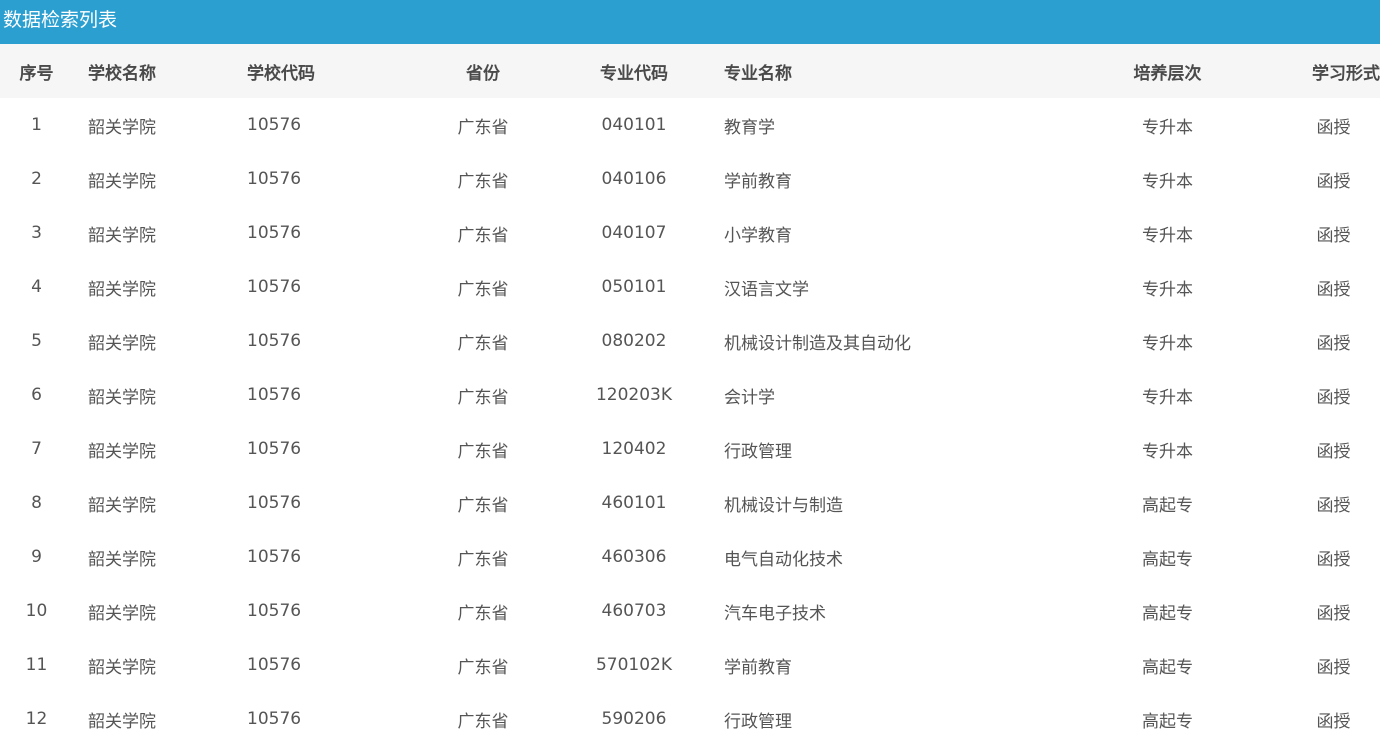 The width and height of the screenshot is (1380, 746). Describe the element at coordinates (634, 233) in the screenshot. I see `cell-major-code: 040107` at that location.